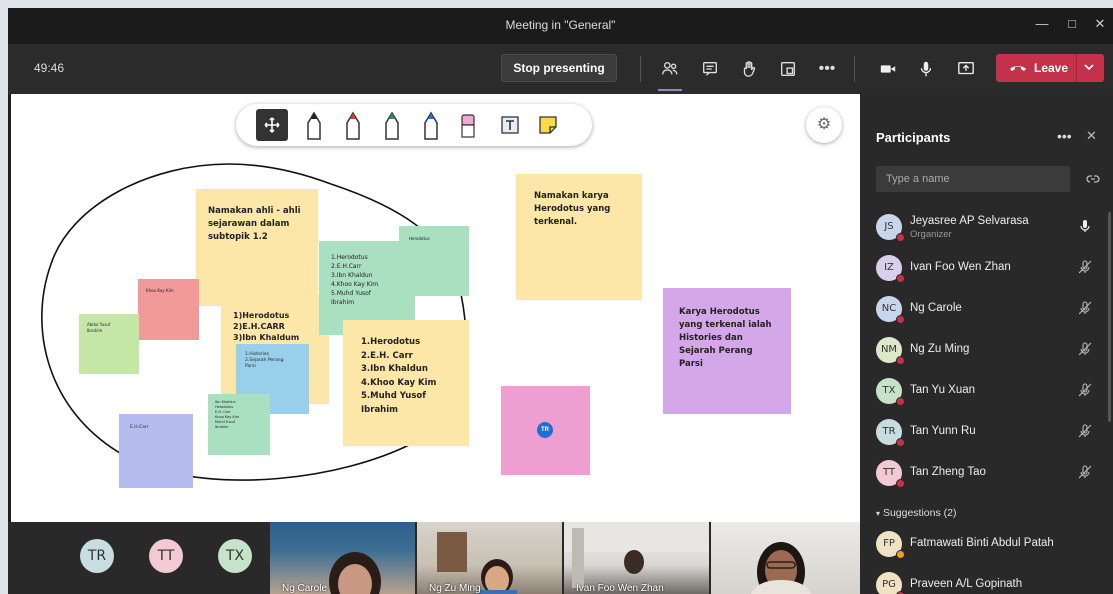 The height and width of the screenshot is (594, 1113). Describe the element at coordinates (166, 556) in the screenshot. I see `participant-avatar: TT` at that location.